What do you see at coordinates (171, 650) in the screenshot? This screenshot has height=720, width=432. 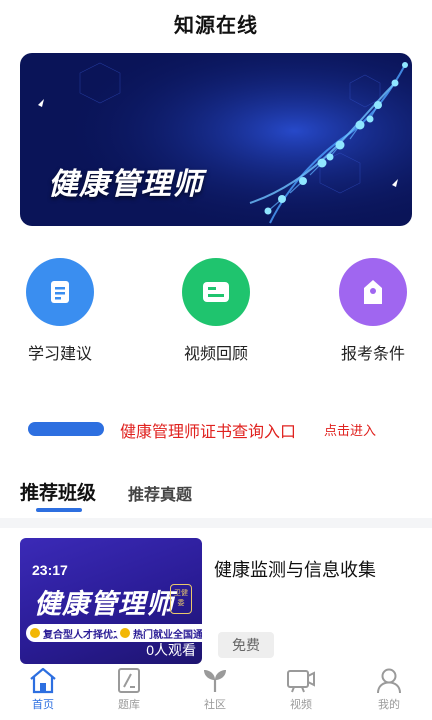 I see `course-viewer-count: 0人观看` at bounding box center [171, 650].